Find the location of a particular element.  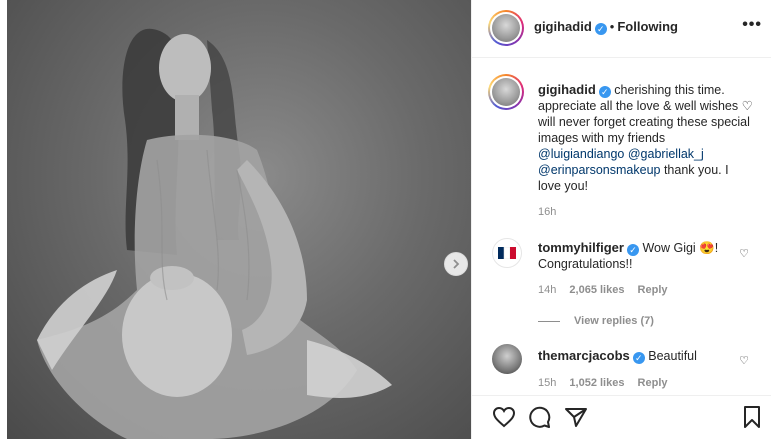

more-icon: ••• is located at coordinates (752, 25).